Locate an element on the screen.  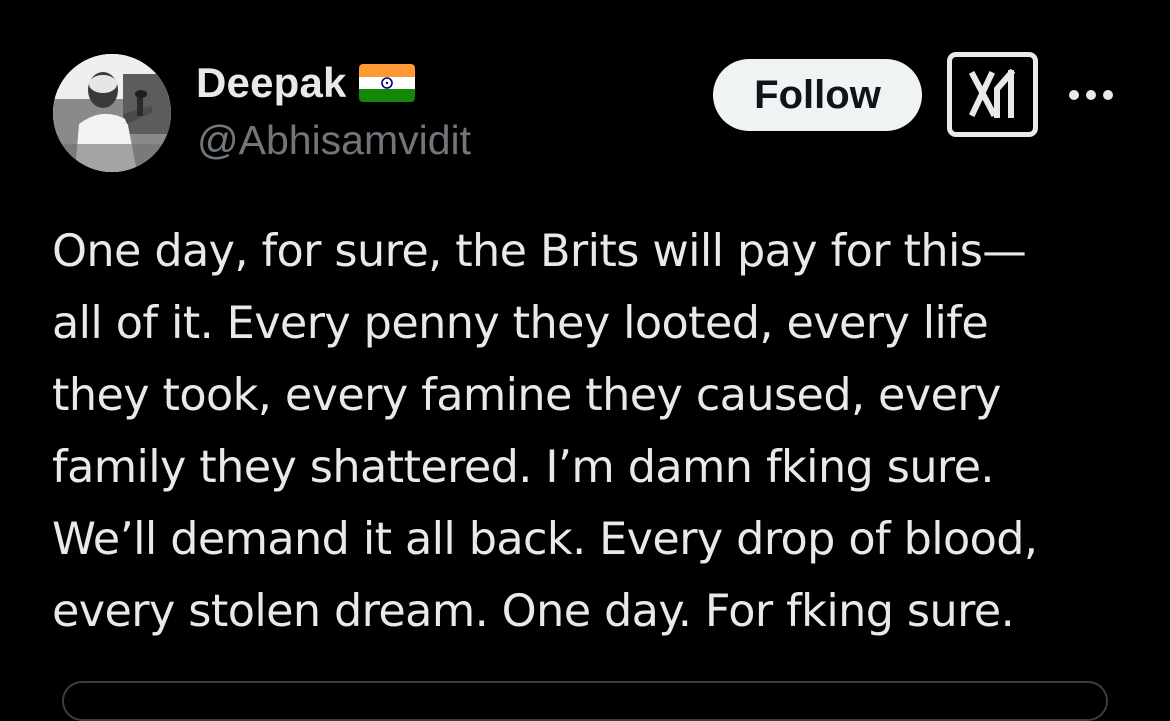
avatar is located at coordinates (112, 113).